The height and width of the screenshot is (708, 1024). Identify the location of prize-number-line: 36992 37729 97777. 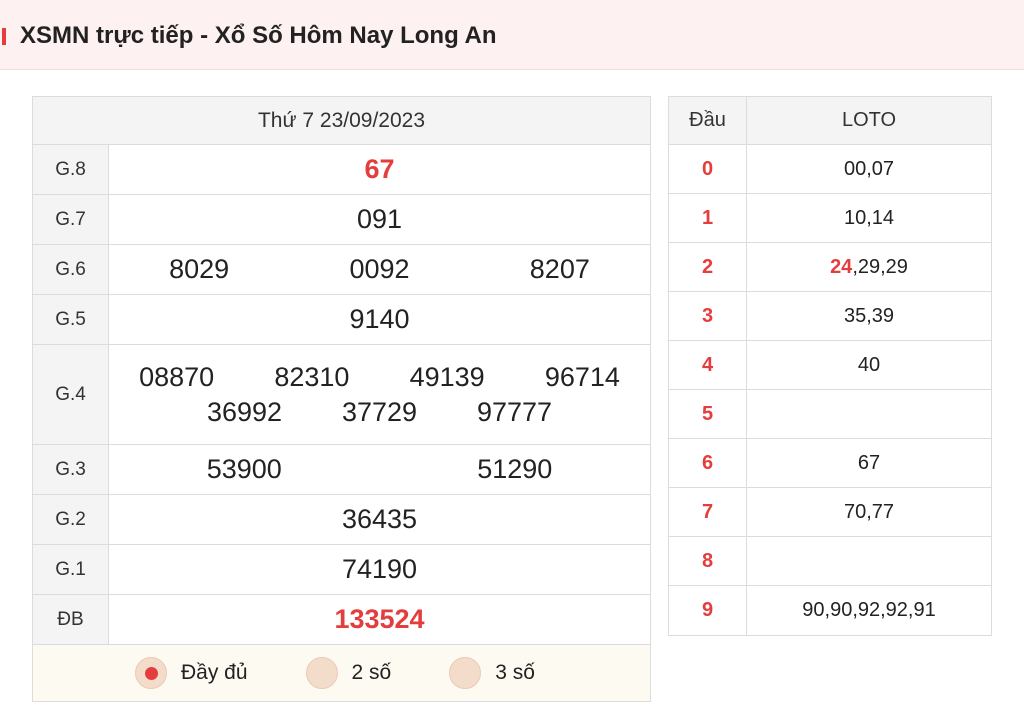
(379, 412).